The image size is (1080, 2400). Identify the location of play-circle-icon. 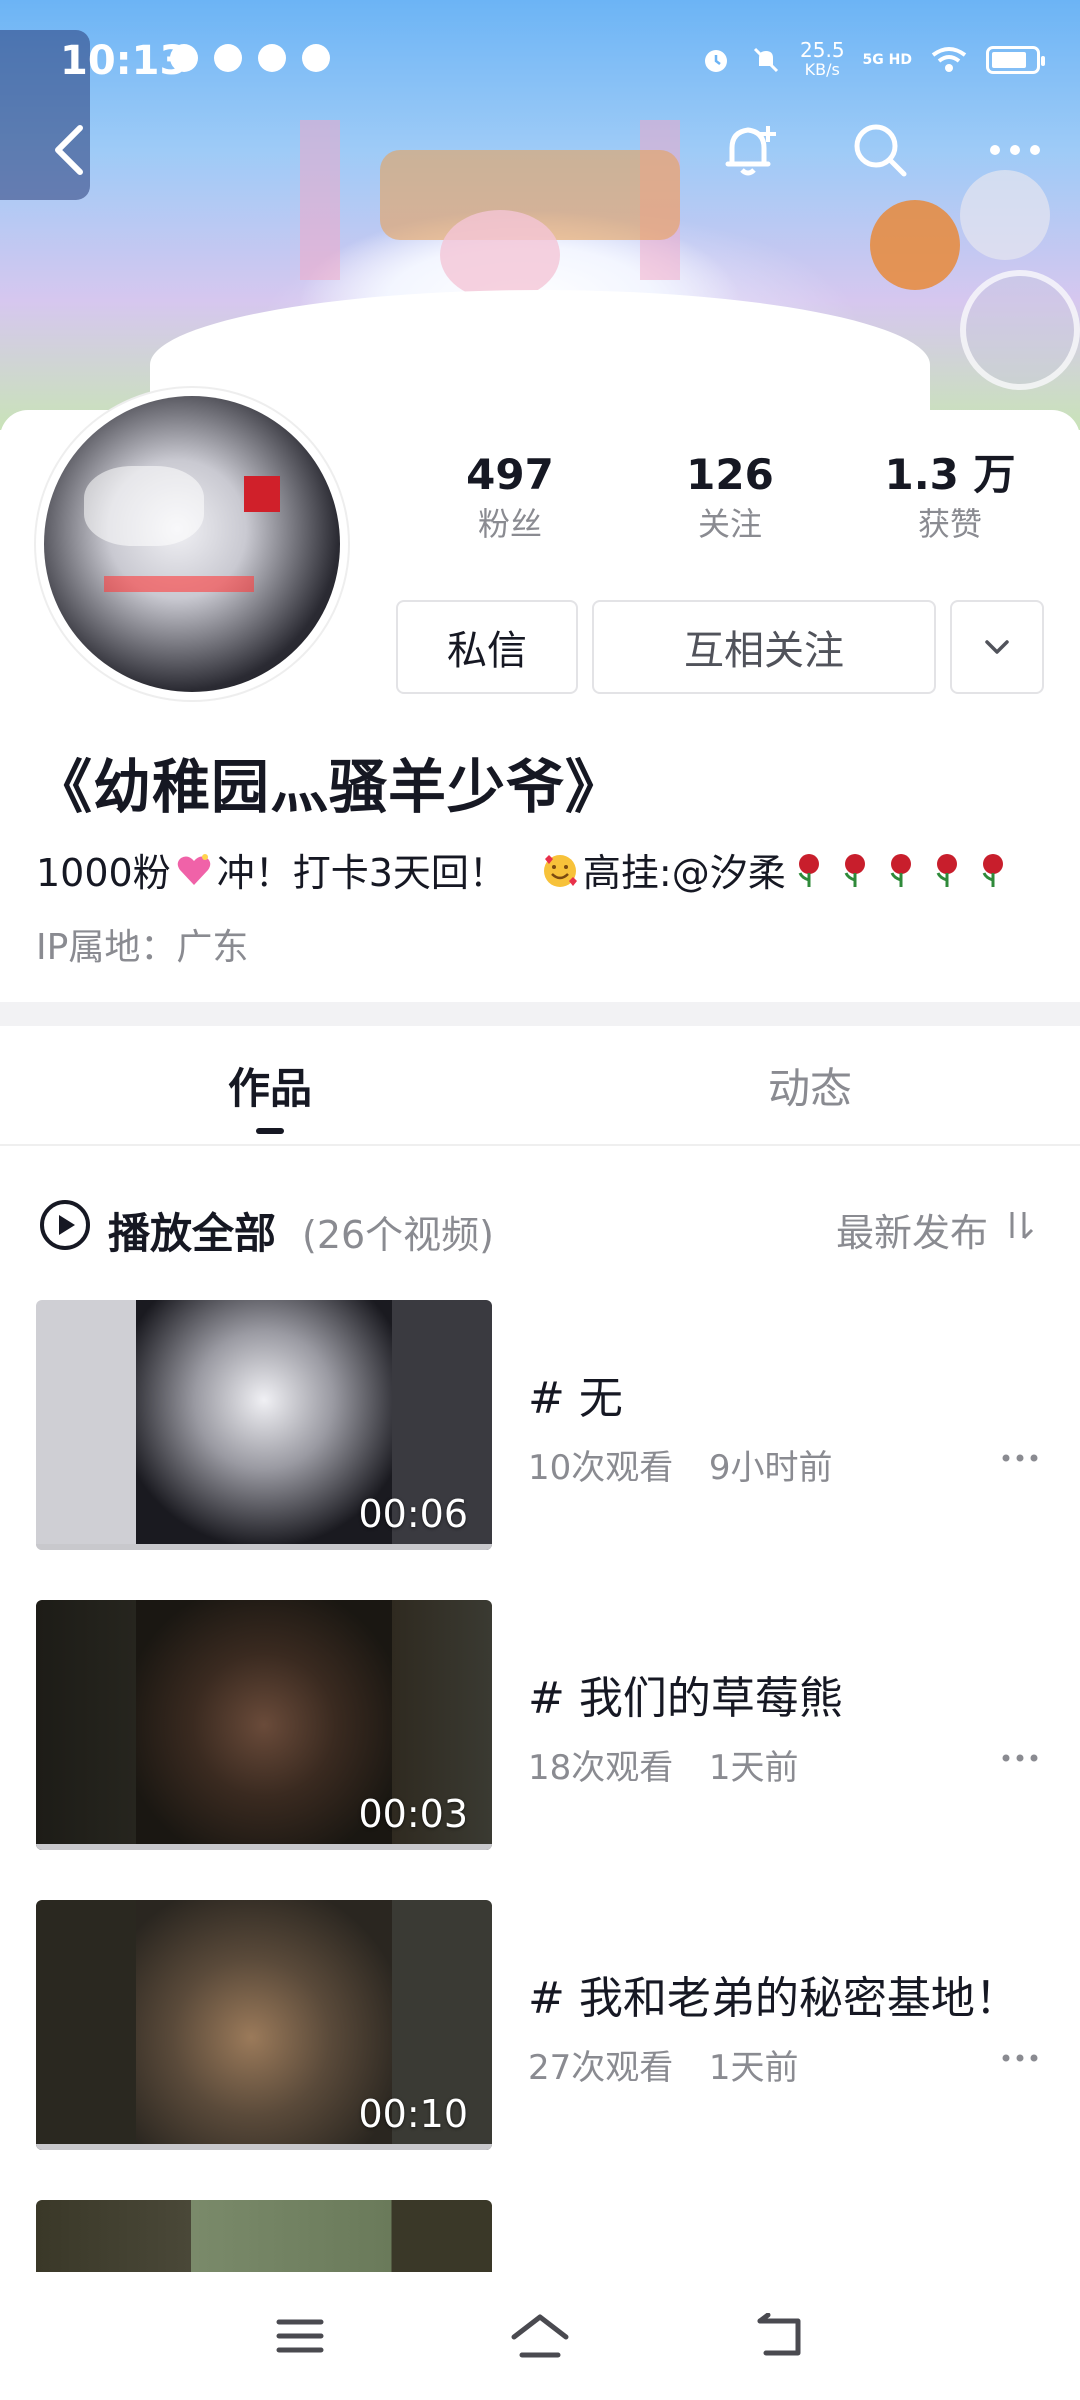
(65, 1225).